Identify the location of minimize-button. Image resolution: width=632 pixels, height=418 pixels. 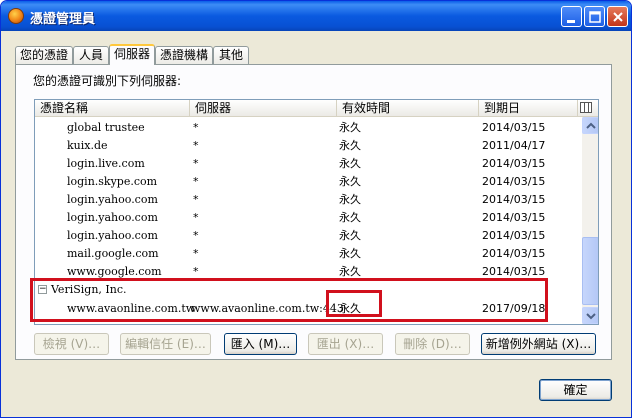
(571, 16).